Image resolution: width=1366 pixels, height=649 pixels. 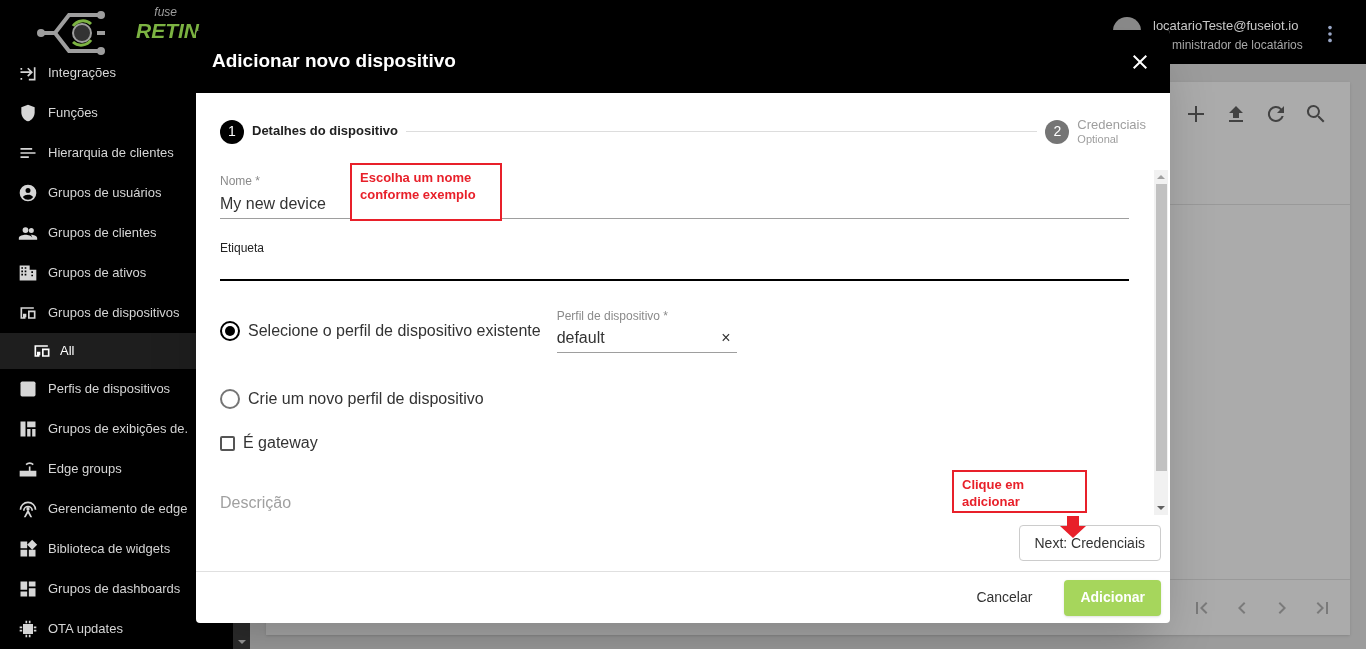 What do you see at coordinates (166, 12) in the screenshot?
I see `logo-subtitle: fuse` at bounding box center [166, 12].